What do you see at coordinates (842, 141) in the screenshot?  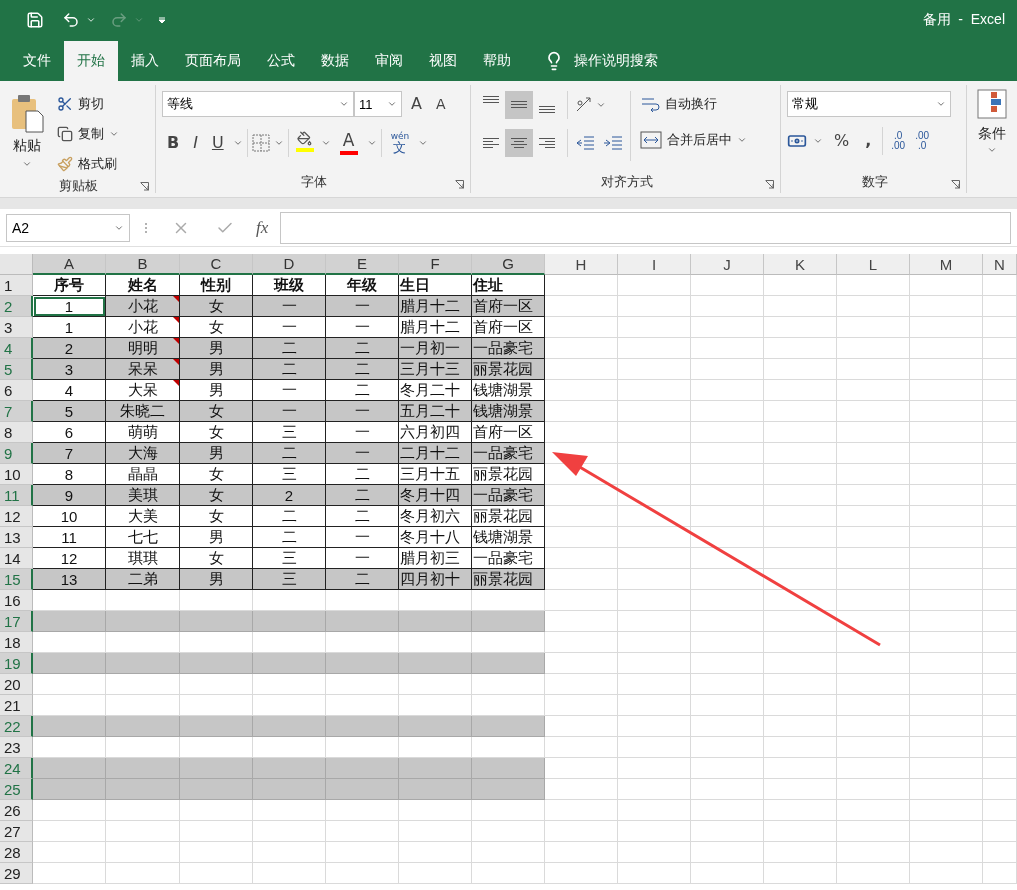 I see `percent-button: %` at bounding box center [842, 141].